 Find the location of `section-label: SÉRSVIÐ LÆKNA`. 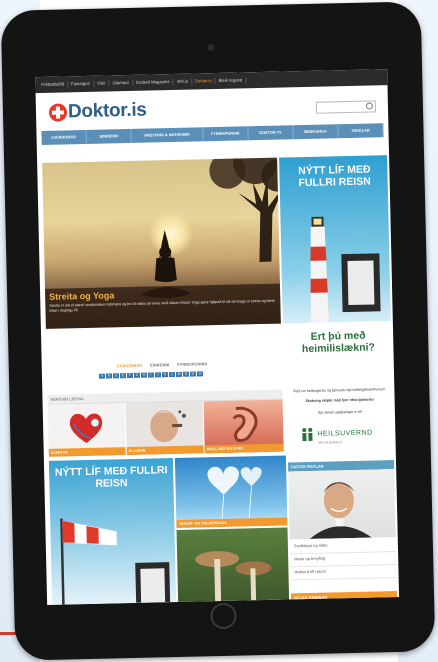

section-label: SÉRSVIÐ LÆKNA is located at coordinates (67, 399).